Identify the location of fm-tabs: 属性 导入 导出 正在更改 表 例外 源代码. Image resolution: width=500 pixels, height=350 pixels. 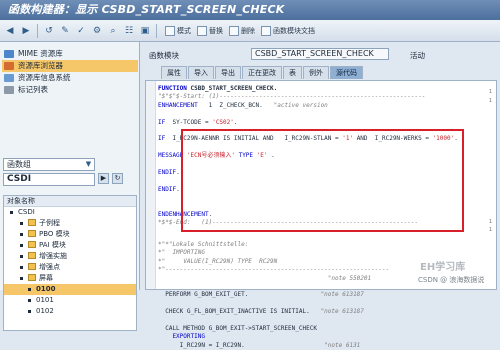
(262, 72).